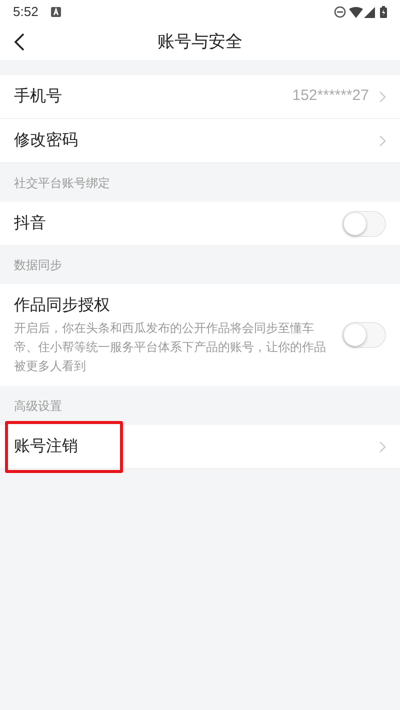  Describe the element at coordinates (200, 42) in the screenshot. I see `page-title: 账号与安全` at that location.